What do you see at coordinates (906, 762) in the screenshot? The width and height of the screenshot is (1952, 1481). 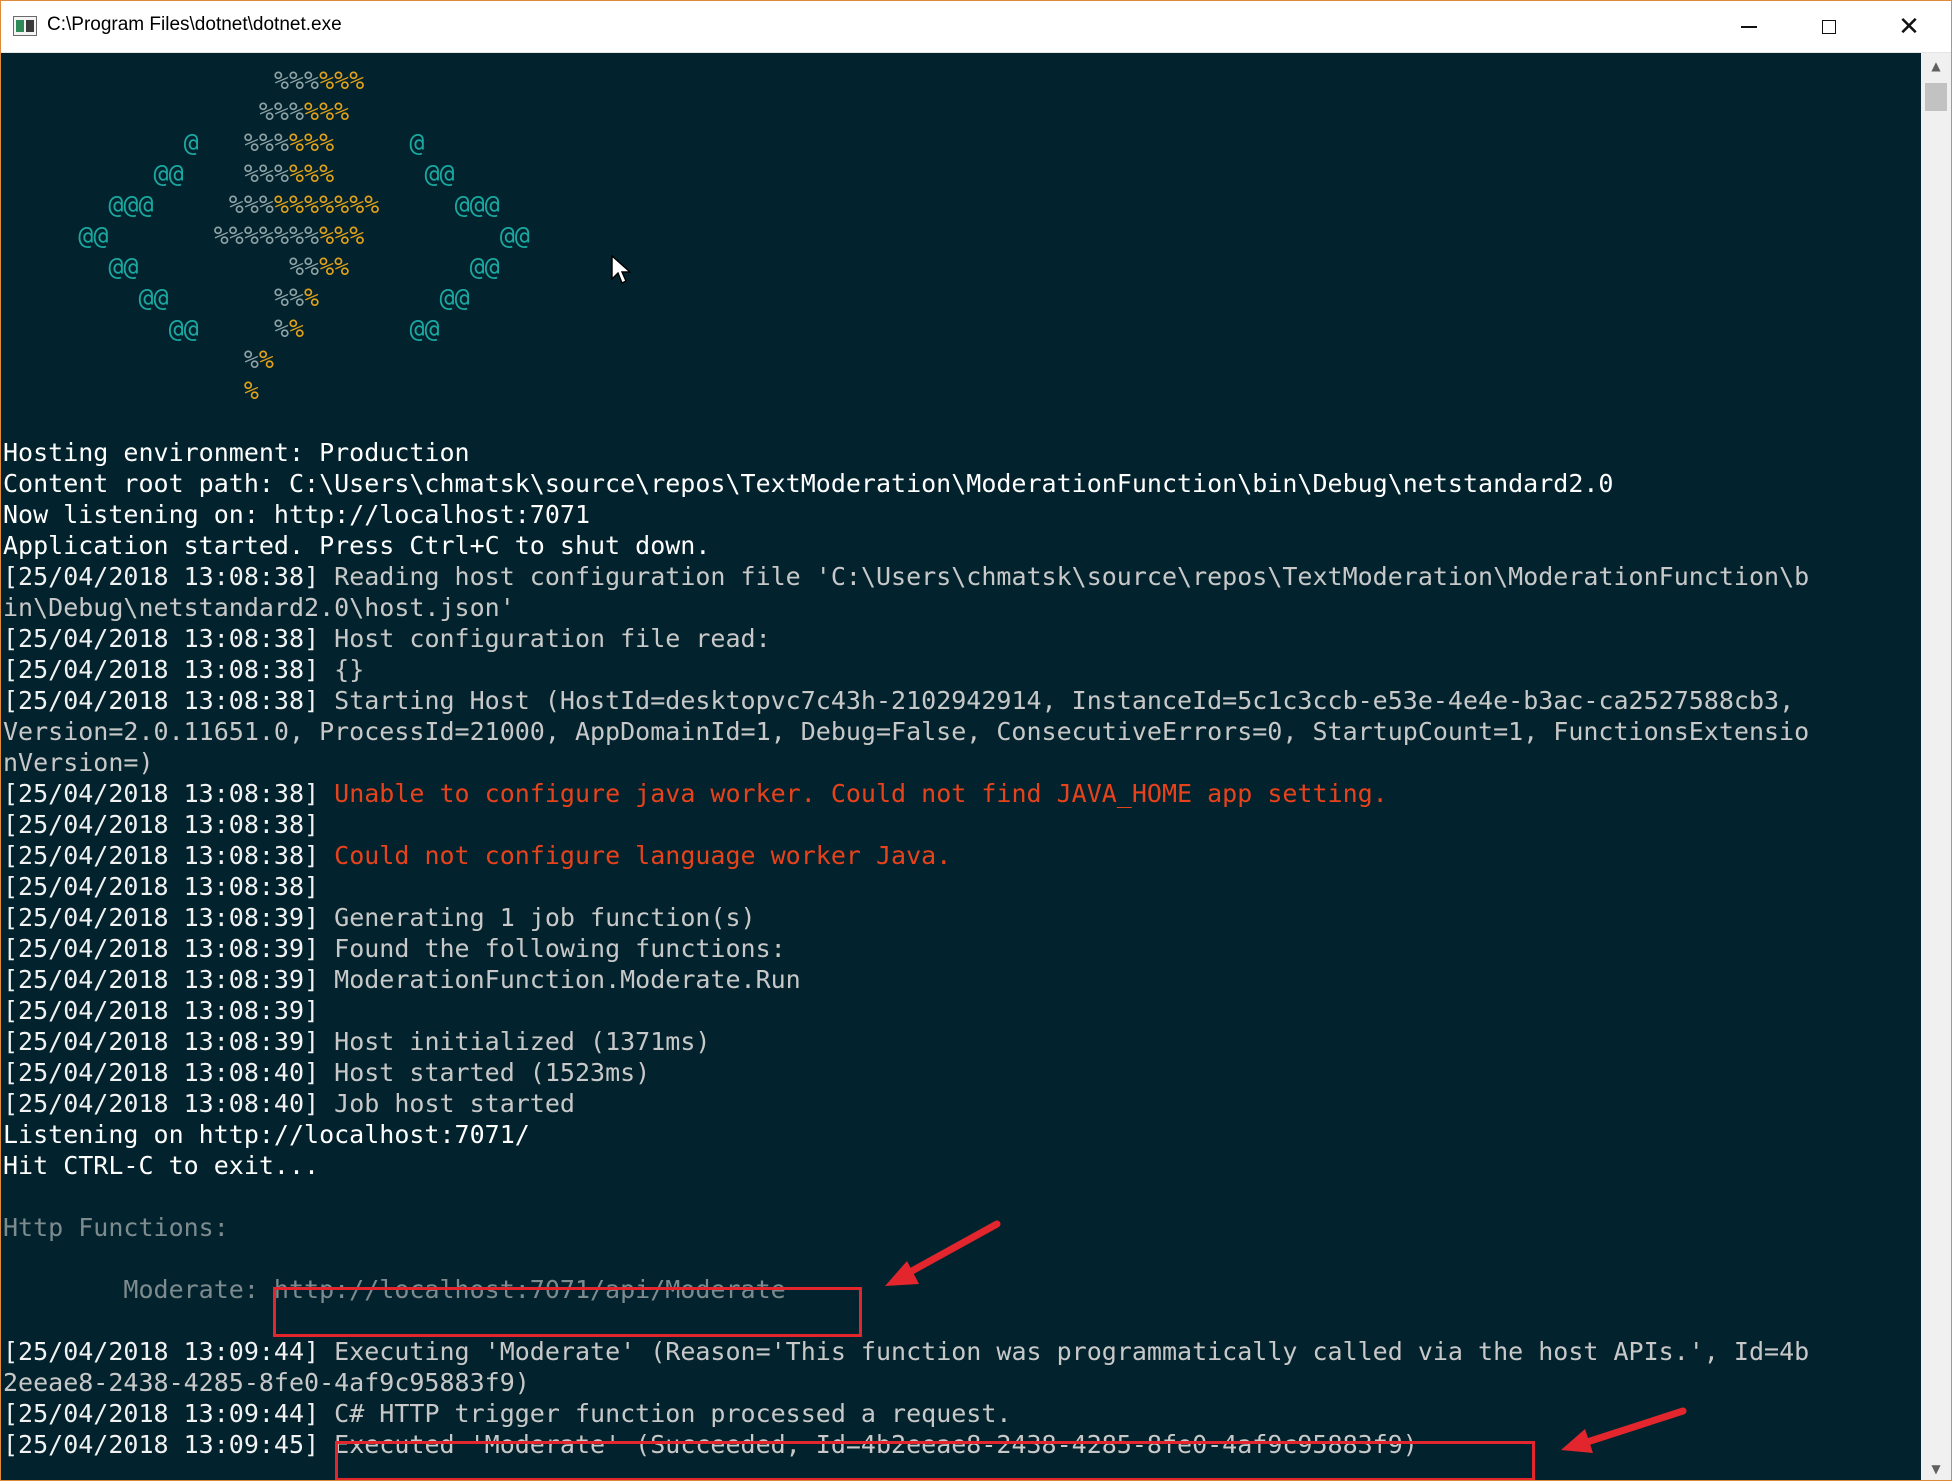 I see `console-line: nVersion=)` at bounding box center [906, 762].